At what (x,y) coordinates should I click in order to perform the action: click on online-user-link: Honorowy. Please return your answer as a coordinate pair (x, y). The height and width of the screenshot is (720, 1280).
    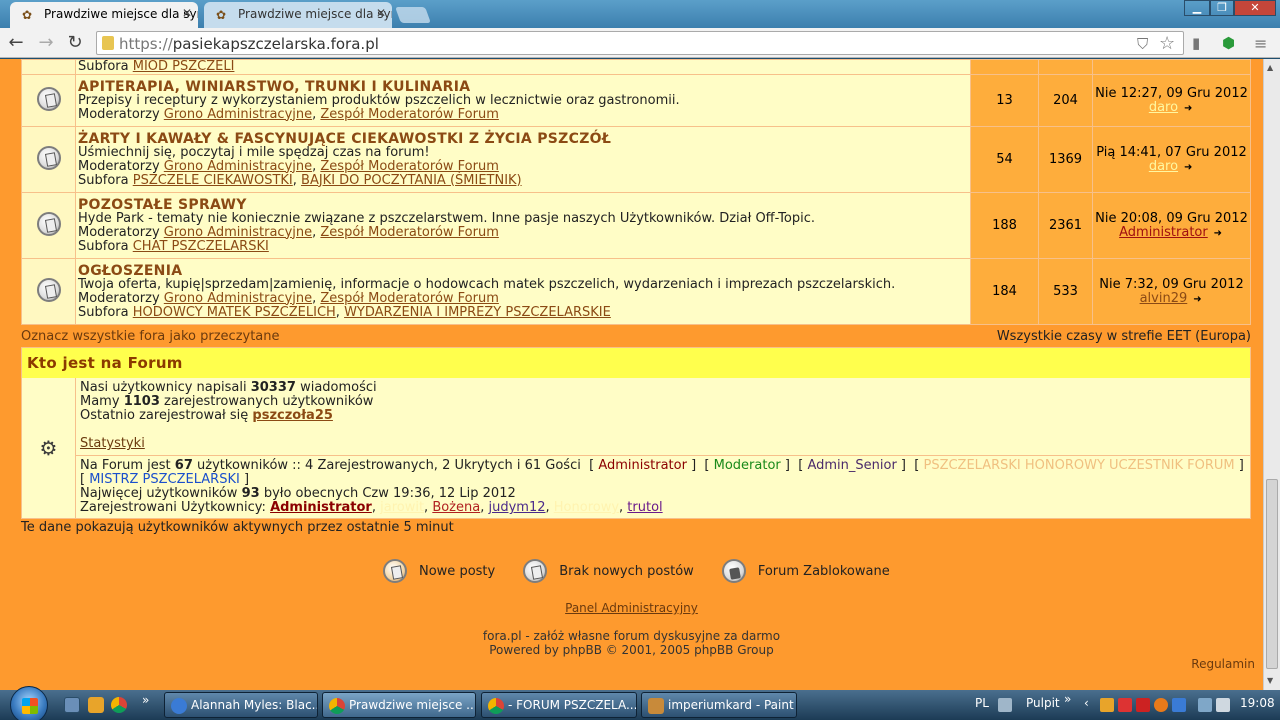
    Looking at the image, I should click on (586, 507).